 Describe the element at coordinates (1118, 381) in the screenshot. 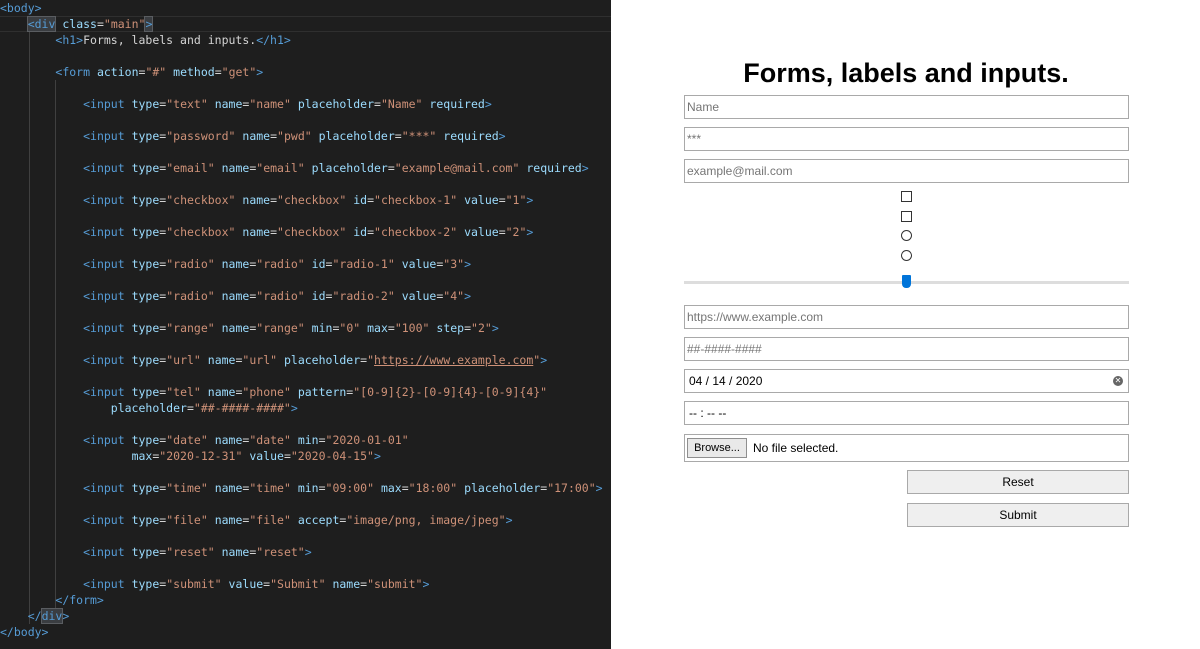

I see `clear-icon: ✕` at that location.